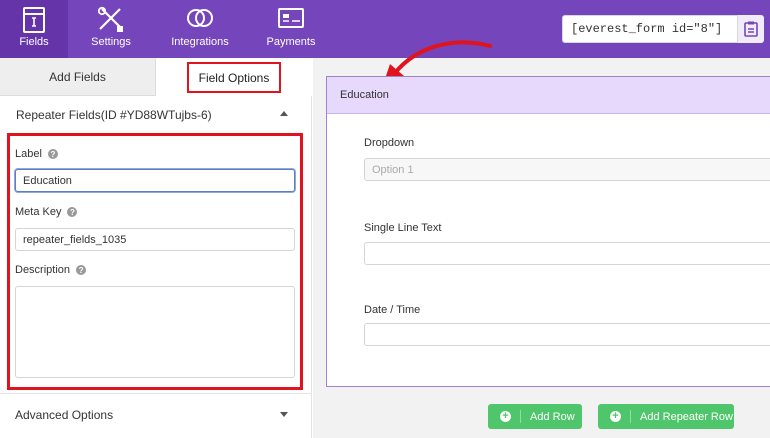 The image size is (770, 438). Describe the element at coordinates (155, 180) in the screenshot. I see `label-input` at that location.